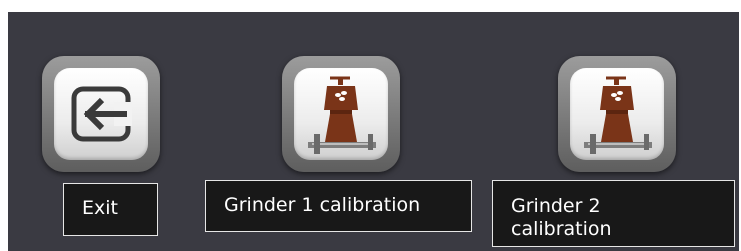 This screenshot has width=741, height=251. I want to click on grinder-2-calibration-label: Grinder 2 calibration, so click(613, 213).